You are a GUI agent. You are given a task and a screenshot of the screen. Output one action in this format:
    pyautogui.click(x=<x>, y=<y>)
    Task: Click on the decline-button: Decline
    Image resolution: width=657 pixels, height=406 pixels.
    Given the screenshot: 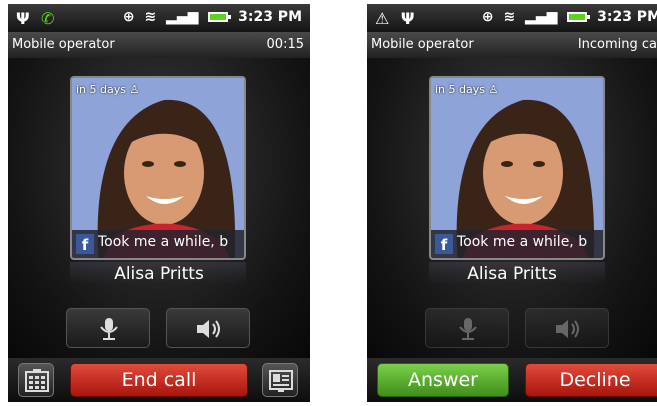 What is the action you would take?
    pyautogui.click(x=591, y=380)
    